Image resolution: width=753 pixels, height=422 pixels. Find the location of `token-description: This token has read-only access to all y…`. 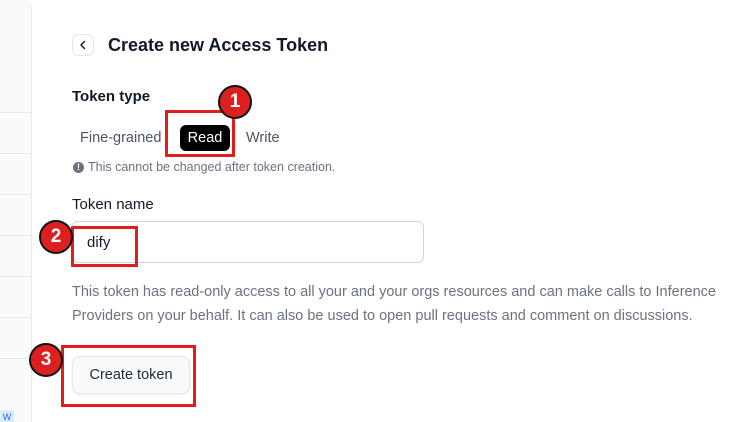

token-description: This token has read-only access to all y… is located at coordinates (394, 304).